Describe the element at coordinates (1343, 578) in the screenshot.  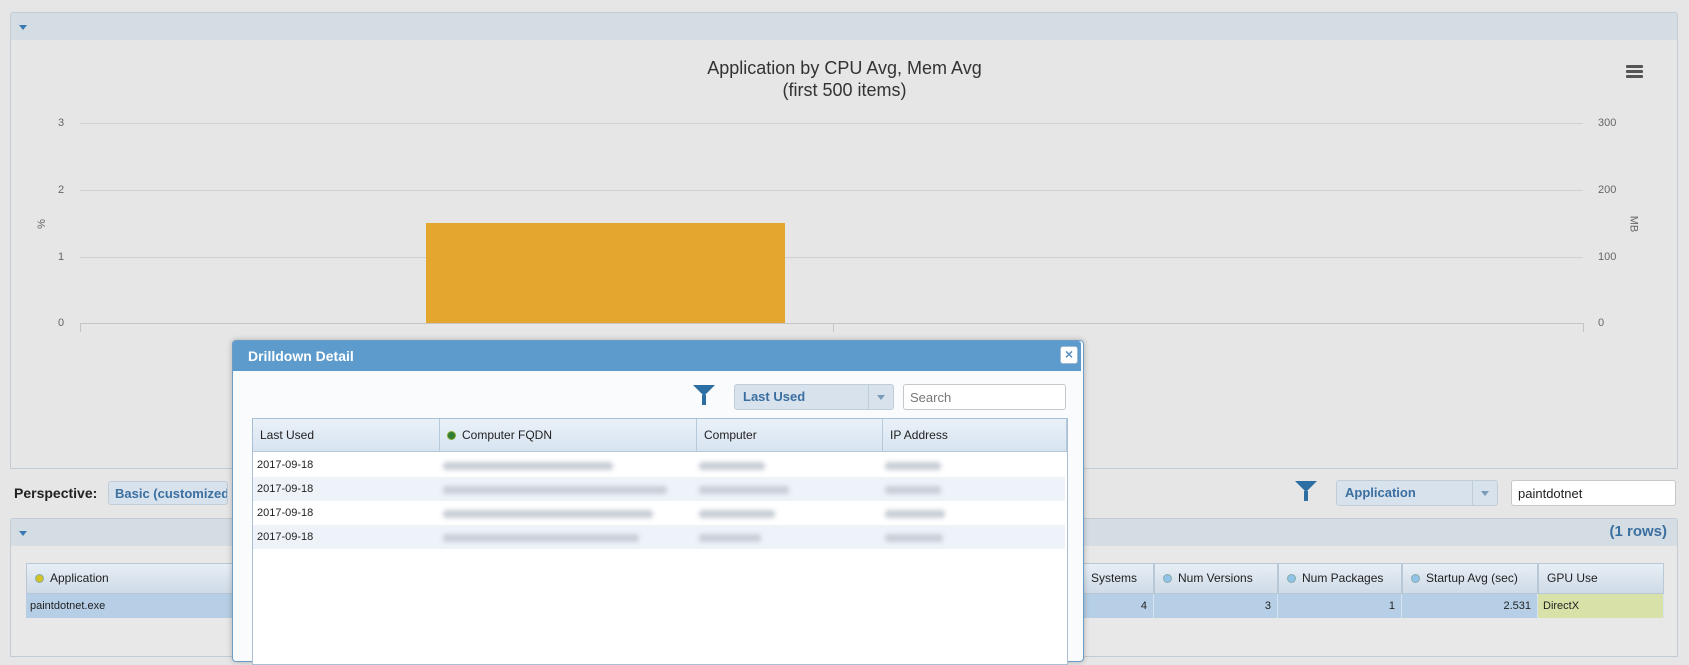
I see `column-header-label: Num Packages` at that location.